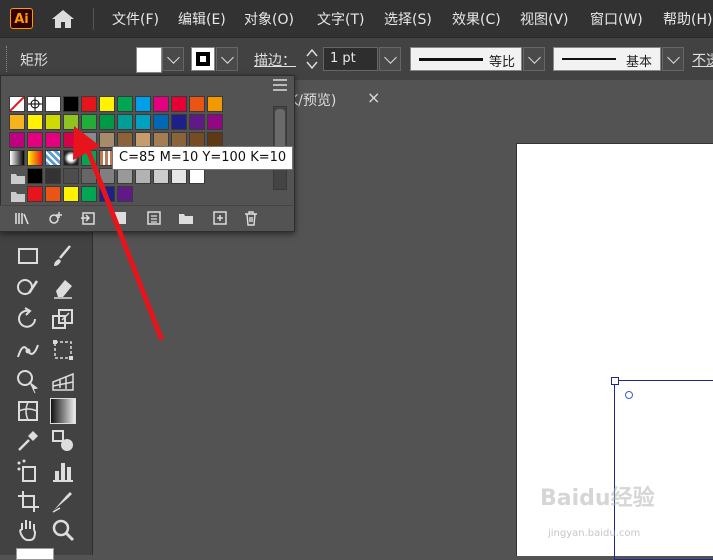  What do you see at coordinates (687, 19) in the screenshot?
I see `menu-help: 帮助(H)` at bounding box center [687, 19].